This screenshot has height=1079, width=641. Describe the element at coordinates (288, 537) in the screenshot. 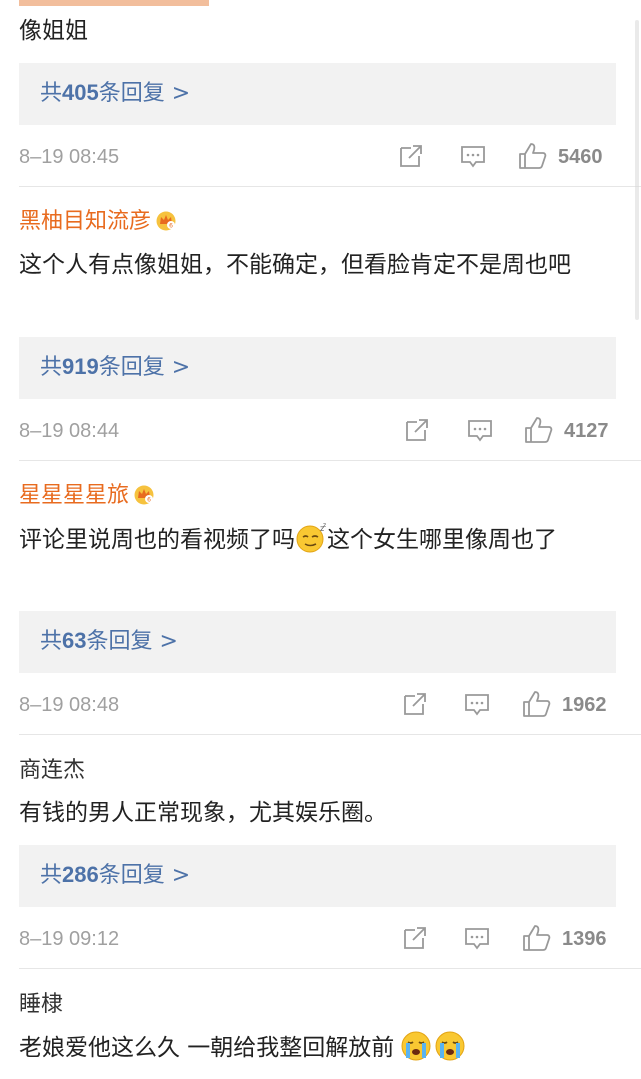

I see `comment-content: 评论里说周也的看视频了吗 z z 这个女生哪里像周也了` at that location.